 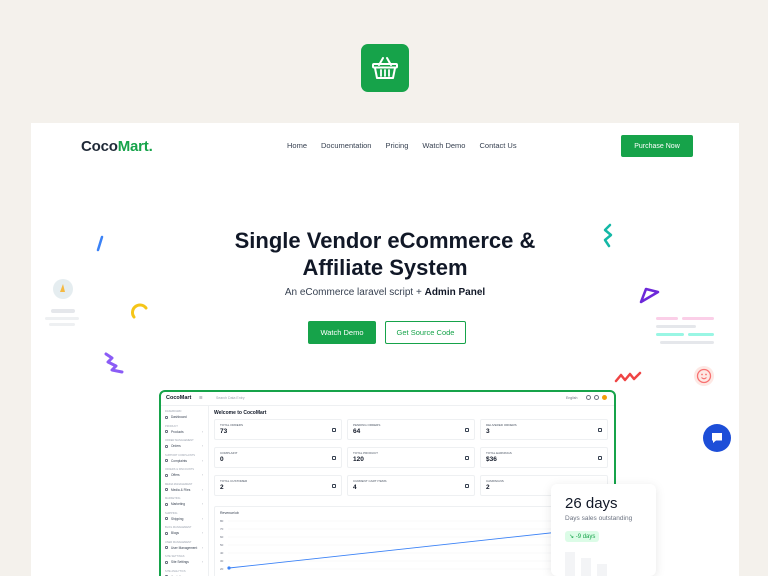 What do you see at coordinates (179, 461) in the screenshot?
I see `sidebar-item: Complaints` at bounding box center [179, 461].